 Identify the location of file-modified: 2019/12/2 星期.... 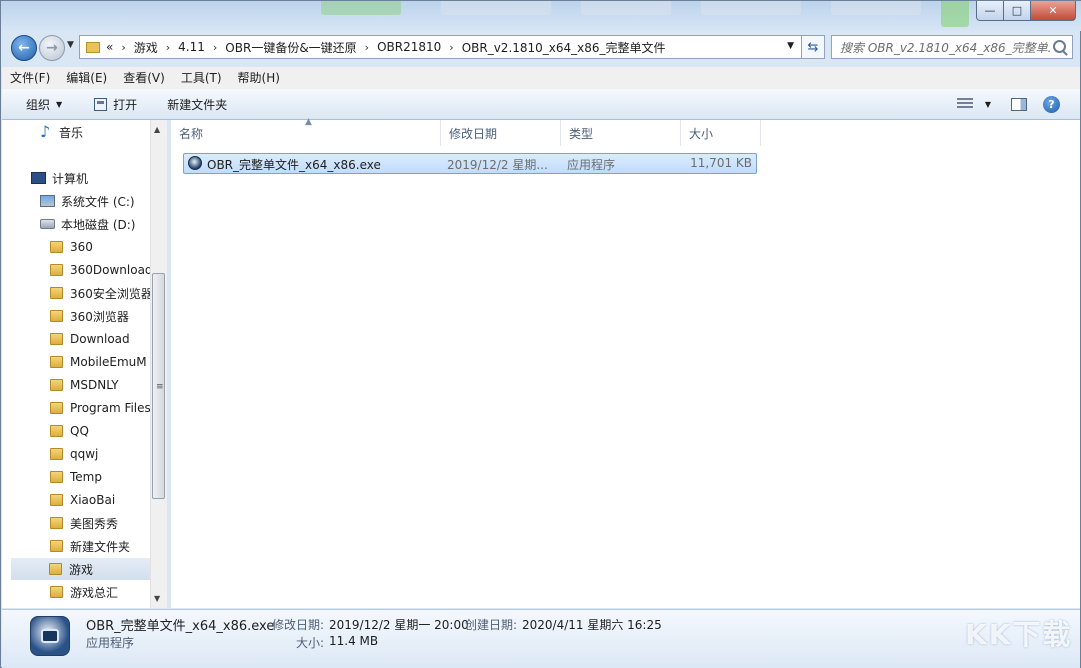
(497, 165).